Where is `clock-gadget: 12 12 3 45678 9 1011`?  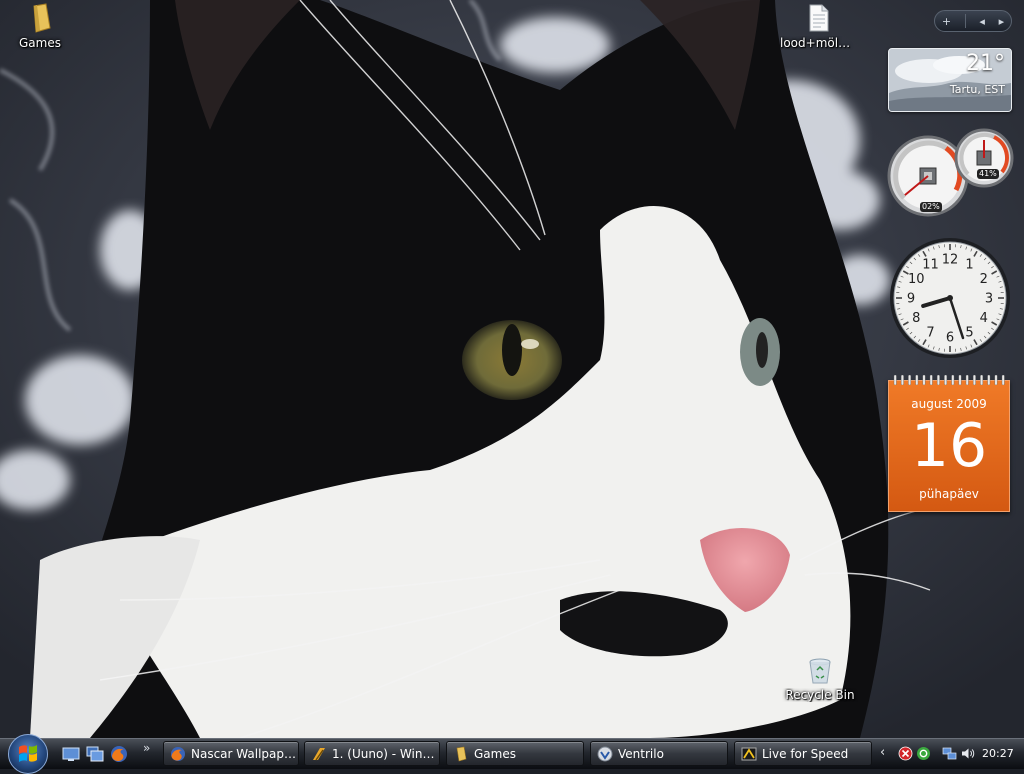 clock-gadget: 12 12 3 45678 9 1011 is located at coordinates (950, 298).